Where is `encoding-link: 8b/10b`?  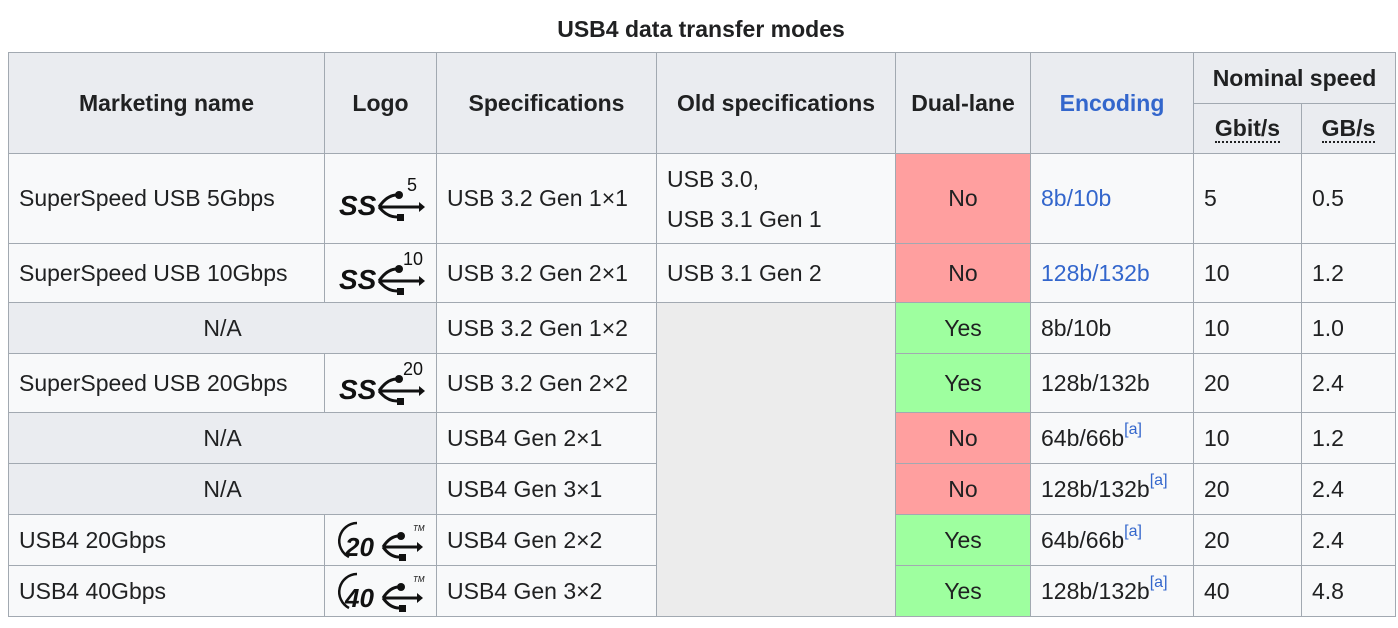 encoding-link: 8b/10b is located at coordinates (1076, 198).